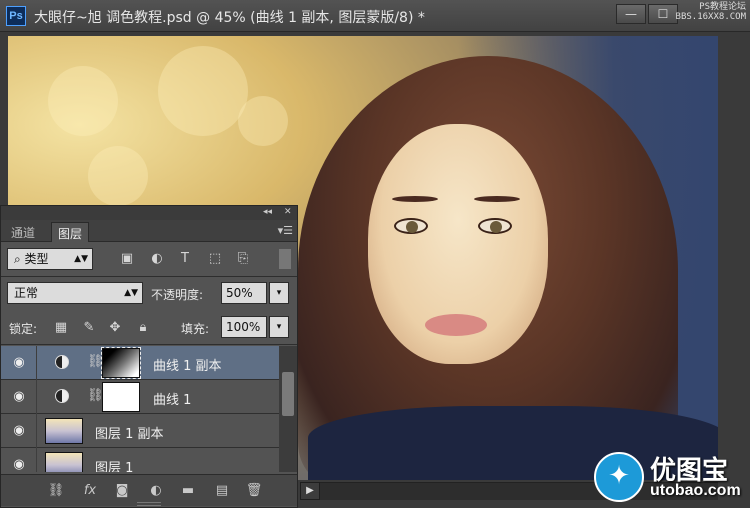  What do you see at coordinates (185, 259) in the screenshot?
I see `type-filter-icon: T` at bounding box center [185, 259].